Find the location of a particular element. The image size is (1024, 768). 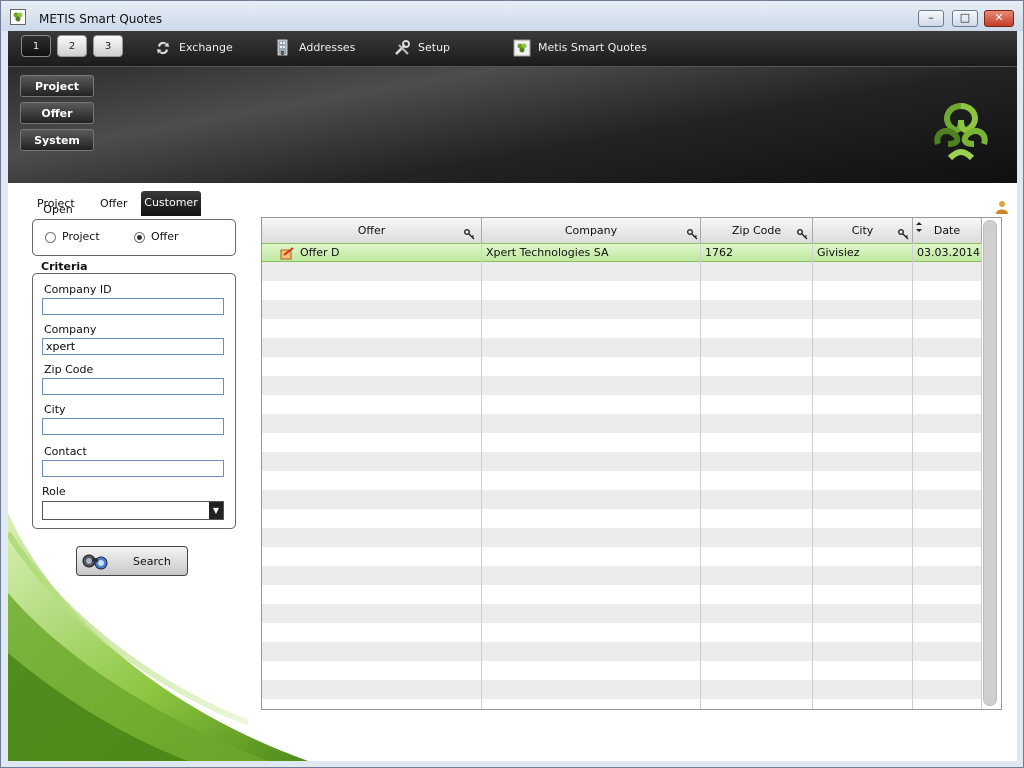

radio-project-indicator is located at coordinates (50, 237).